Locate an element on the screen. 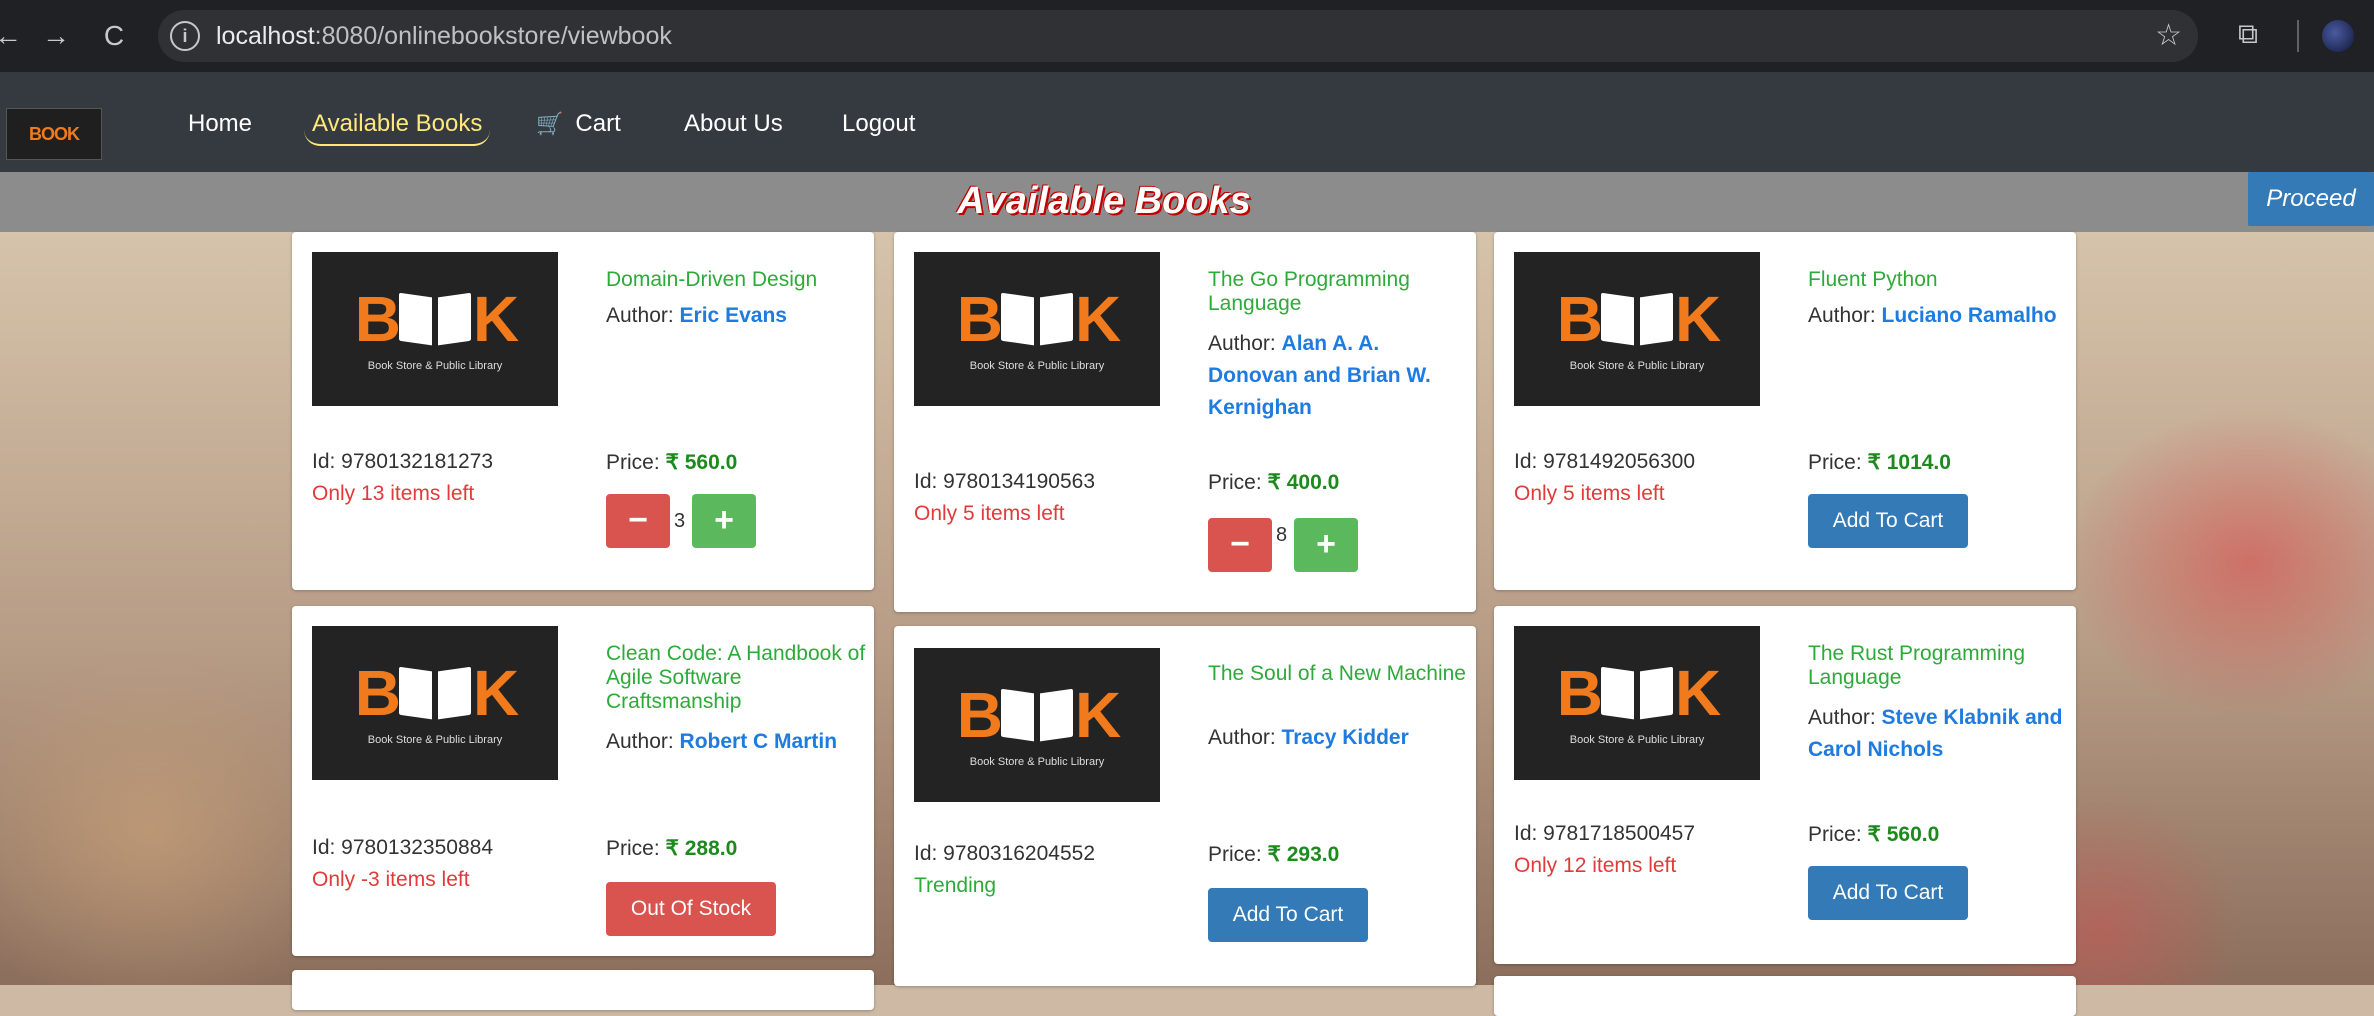 The width and height of the screenshot is (2374, 1016). out-of-stock-button: Out Of Stock is located at coordinates (691, 909).